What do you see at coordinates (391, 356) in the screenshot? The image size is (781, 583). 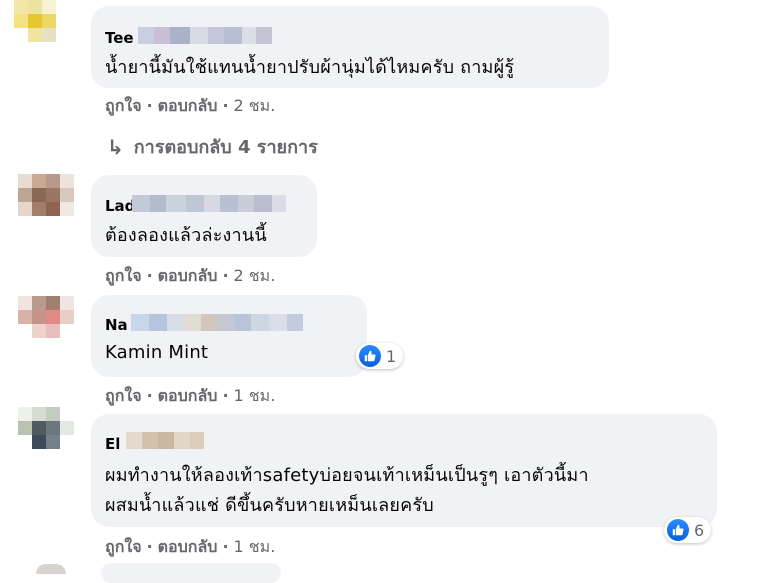 I see `reaction-count: 1` at bounding box center [391, 356].